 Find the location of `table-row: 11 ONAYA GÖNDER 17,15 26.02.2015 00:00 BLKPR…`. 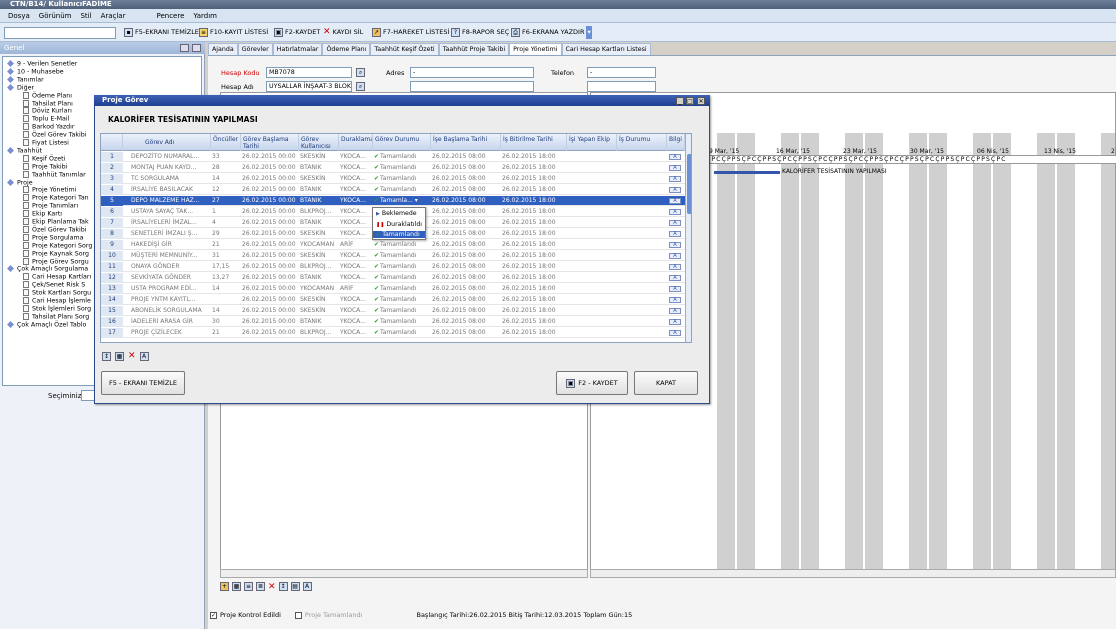

table-row: 11 ONAYA GÖNDER 17,15 26.02.2015 00:00 BLKPR… is located at coordinates (393, 267).